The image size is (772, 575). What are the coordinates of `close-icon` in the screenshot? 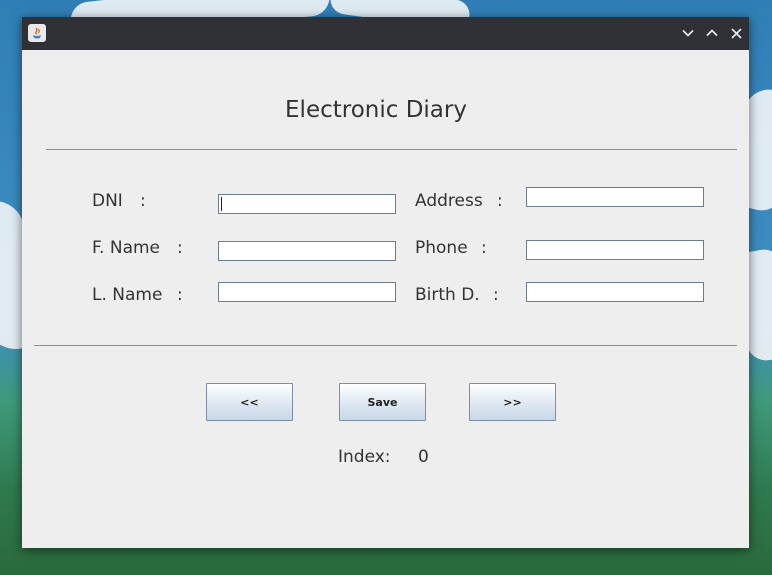 It's located at (736, 33).